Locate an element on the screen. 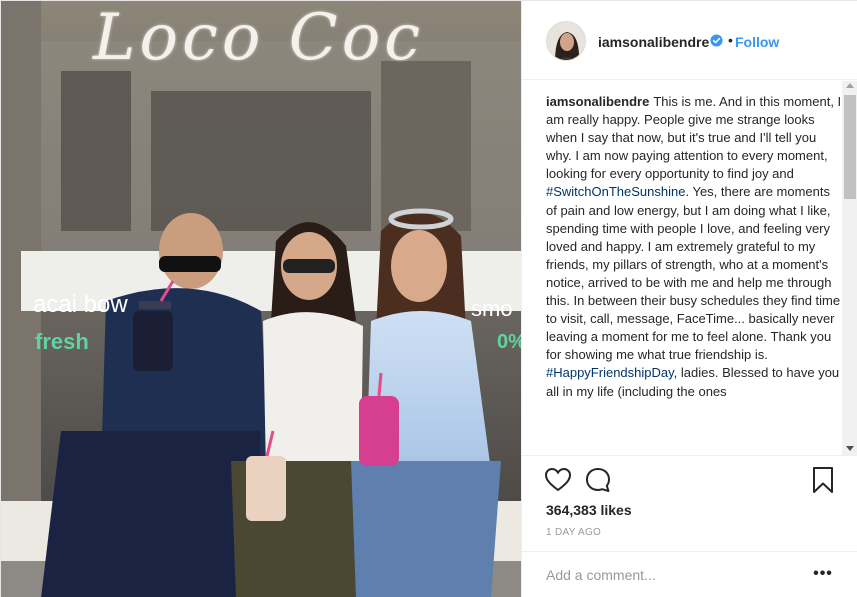  username-link: iamsonalibendre is located at coordinates (653, 42).